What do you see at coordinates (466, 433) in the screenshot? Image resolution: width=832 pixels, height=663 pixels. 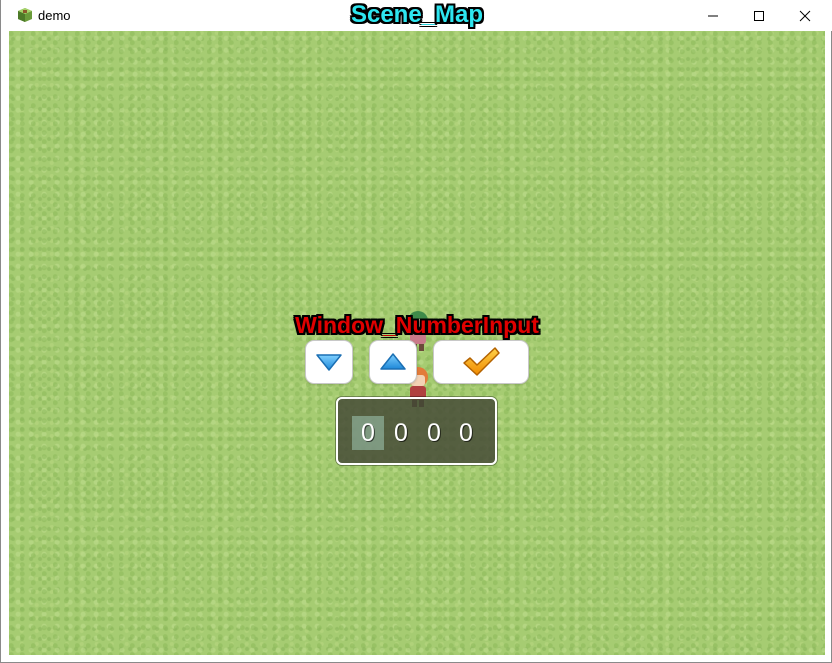 I see `digit-4: 0` at bounding box center [466, 433].